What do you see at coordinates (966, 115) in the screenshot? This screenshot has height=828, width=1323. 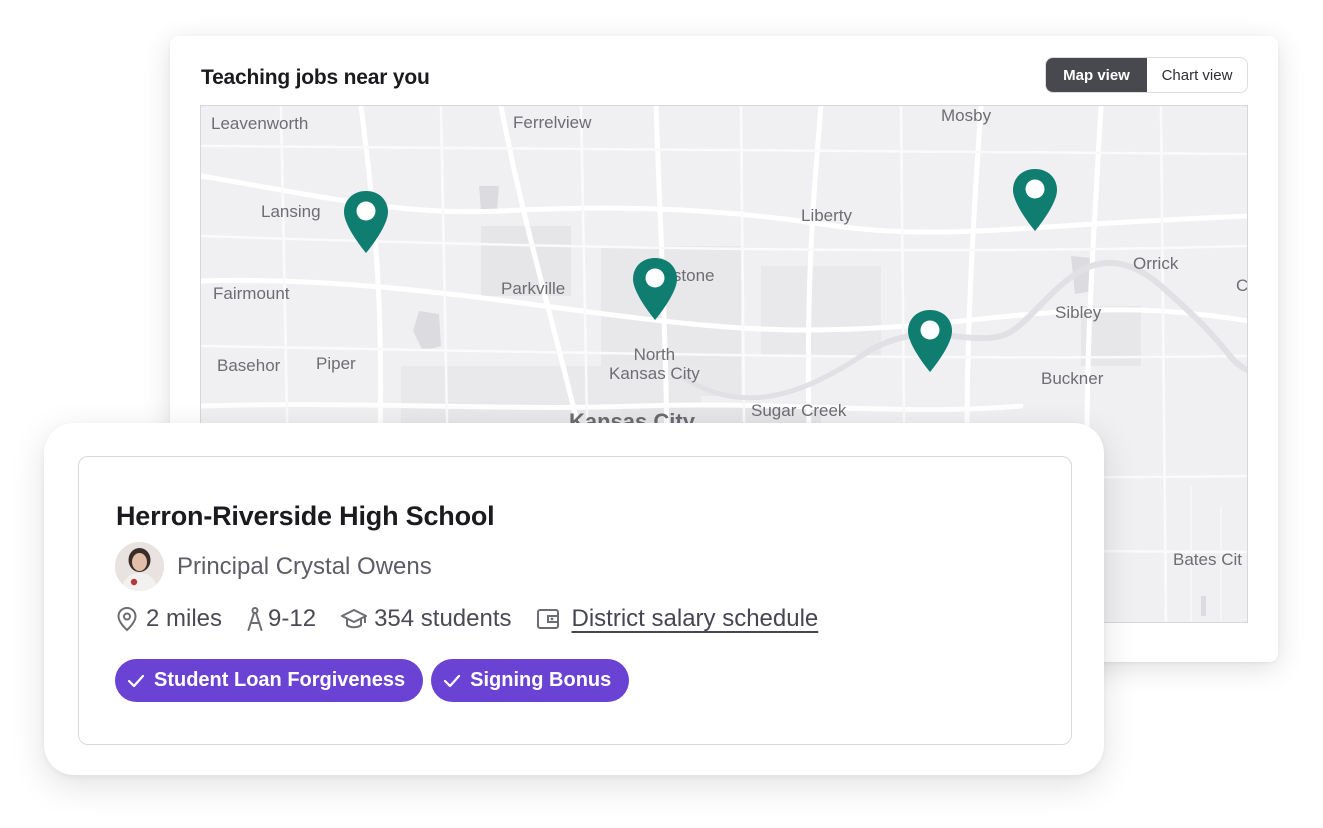 I see `place-mosby: Mosby` at bounding box center [966, 115].